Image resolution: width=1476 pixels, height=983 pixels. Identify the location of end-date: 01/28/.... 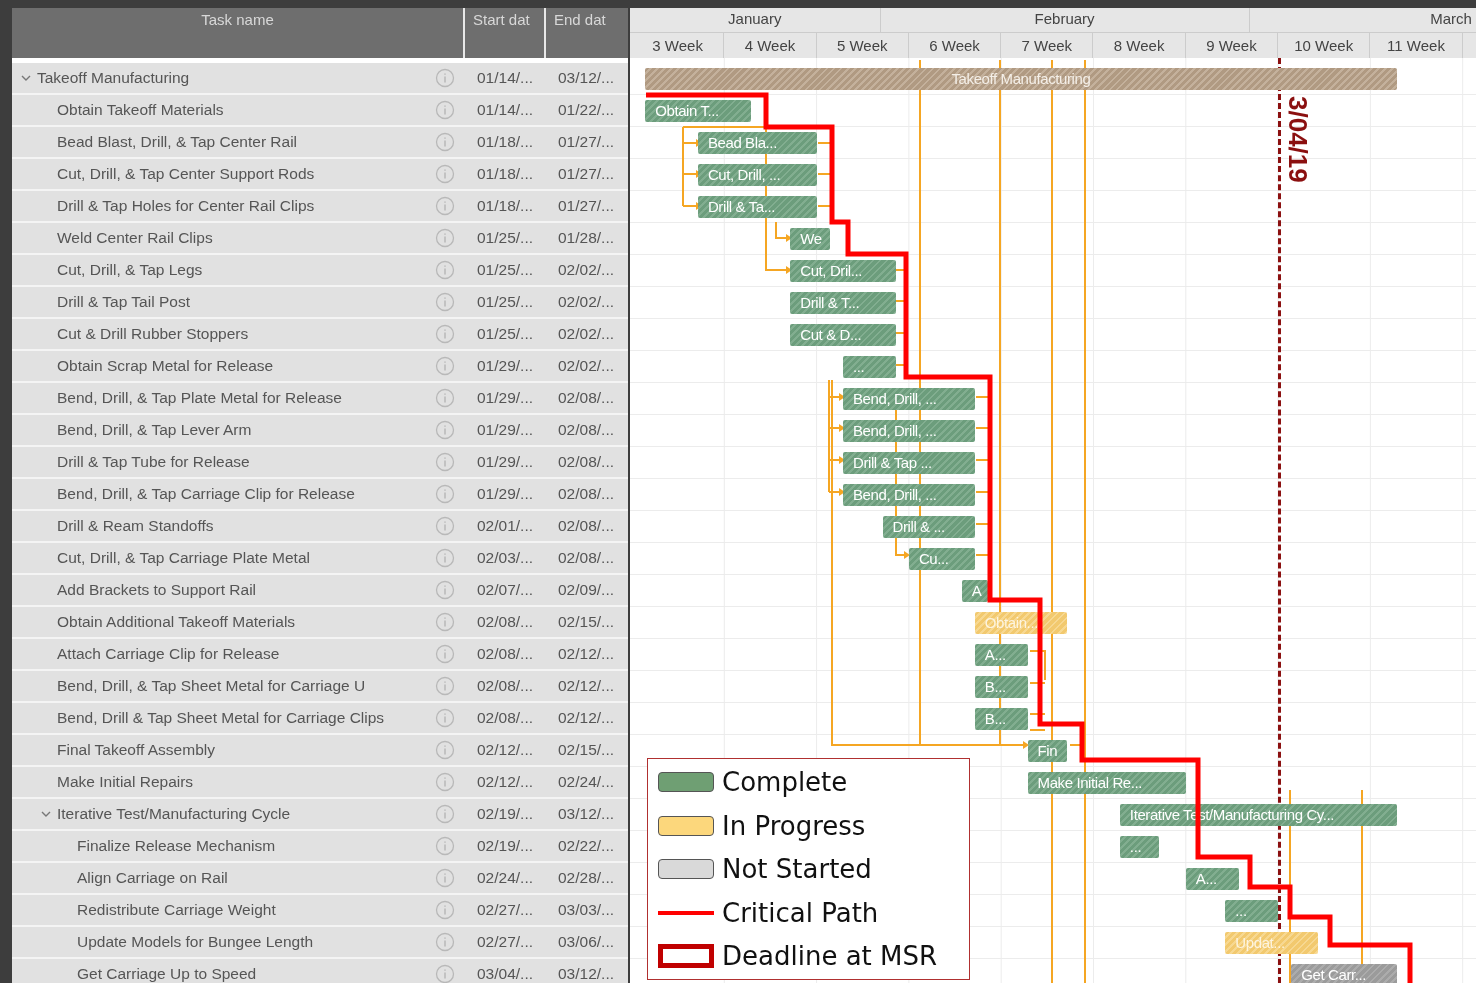
(586, 238).